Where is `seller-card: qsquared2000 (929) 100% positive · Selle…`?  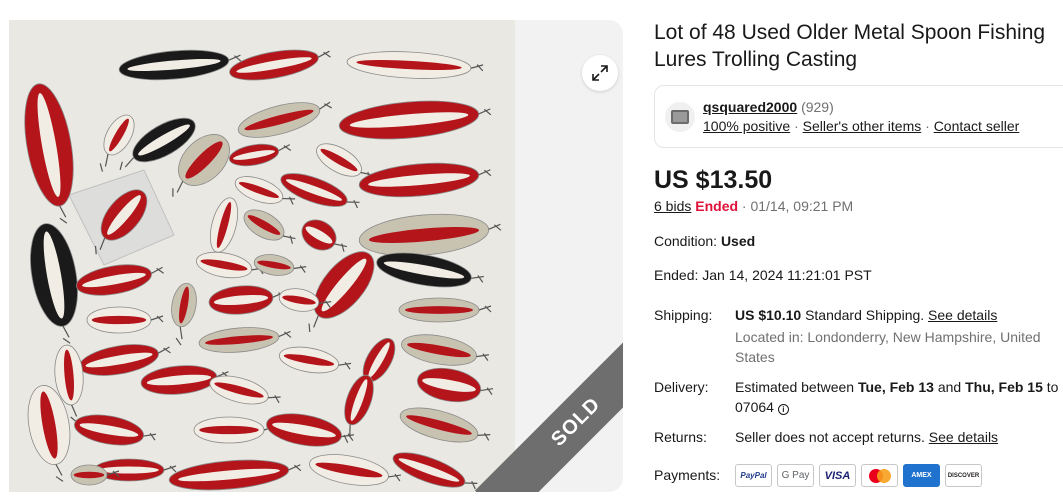 seller-card: qsquared2000 (929) 100% positive · Selle… is located at coordinates (858, 116).